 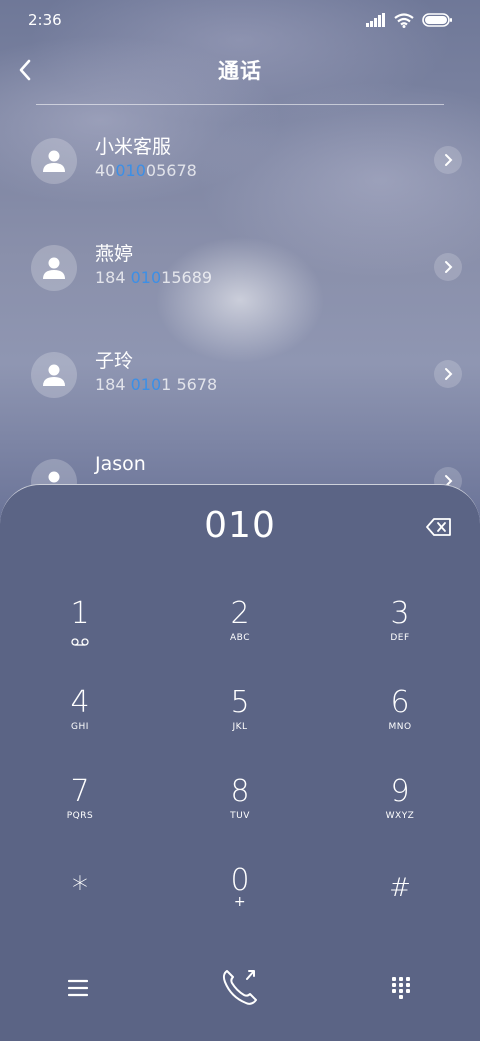 What do you see at coordinates (240, 104) in the screenshot?
I see `header-divider` at bounding box center [240, 104].